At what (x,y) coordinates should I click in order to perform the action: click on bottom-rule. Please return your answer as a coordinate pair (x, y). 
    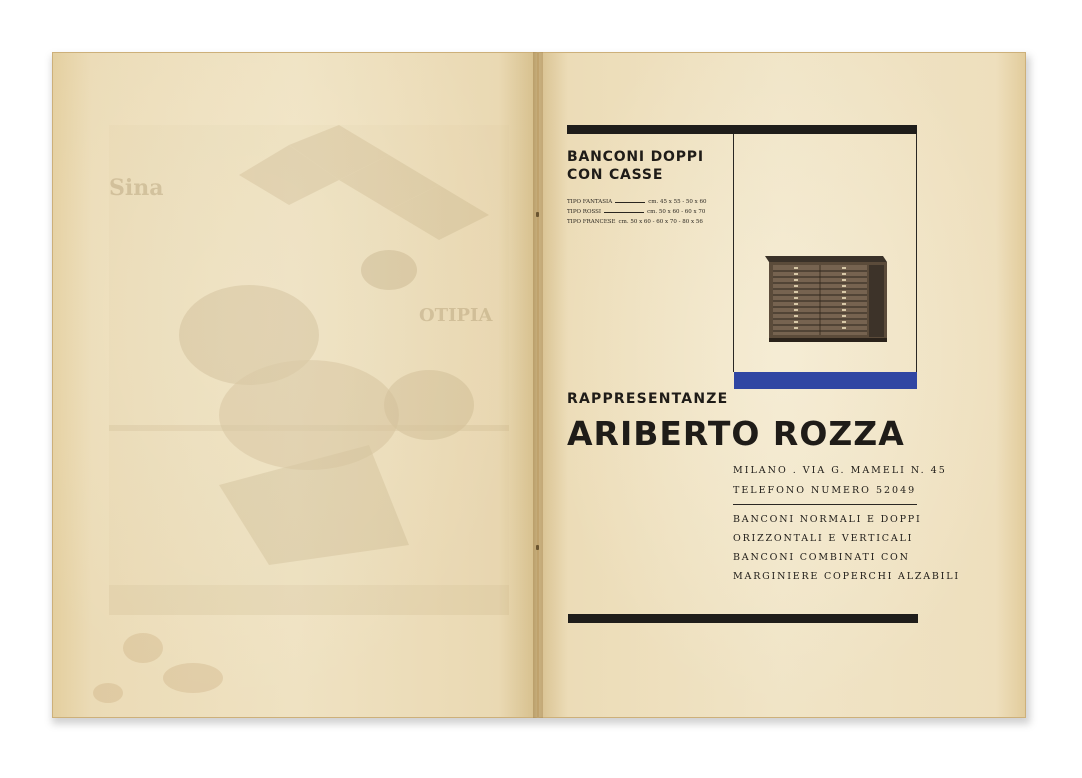
    Looking at the image, I should click on (743, 618).